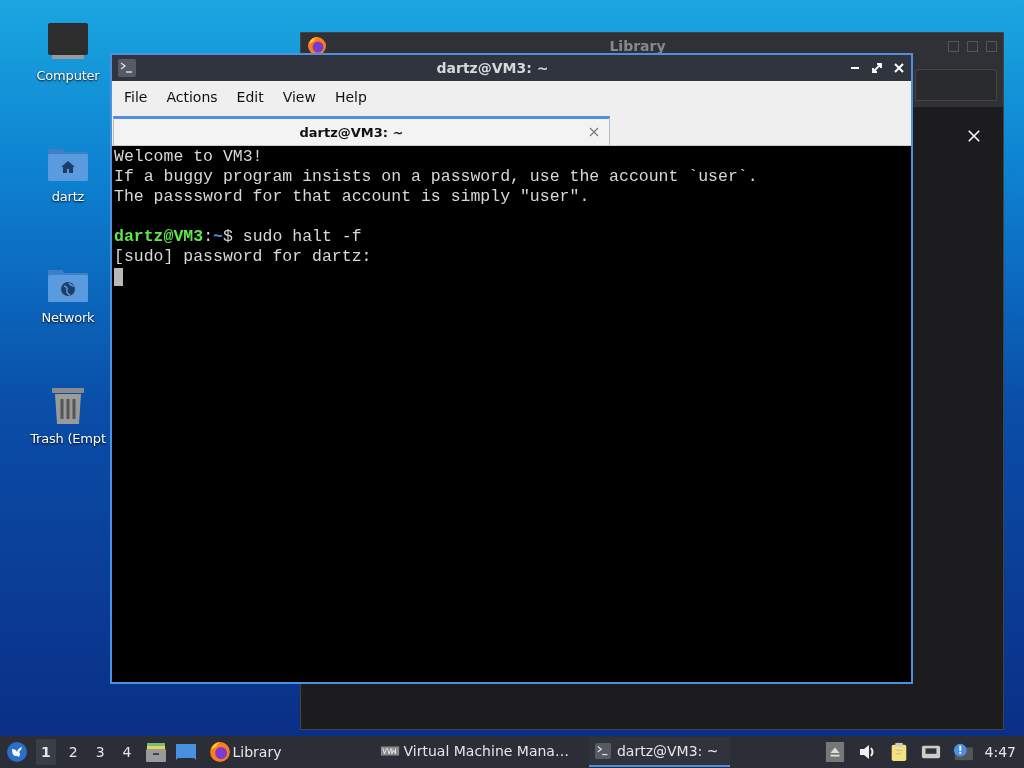 This screenshot has width=1024, height=768. What do you see at coordinates (354, 97) in the screenshot?
I see `menu-item: Help` at bounding box center [354, 97].